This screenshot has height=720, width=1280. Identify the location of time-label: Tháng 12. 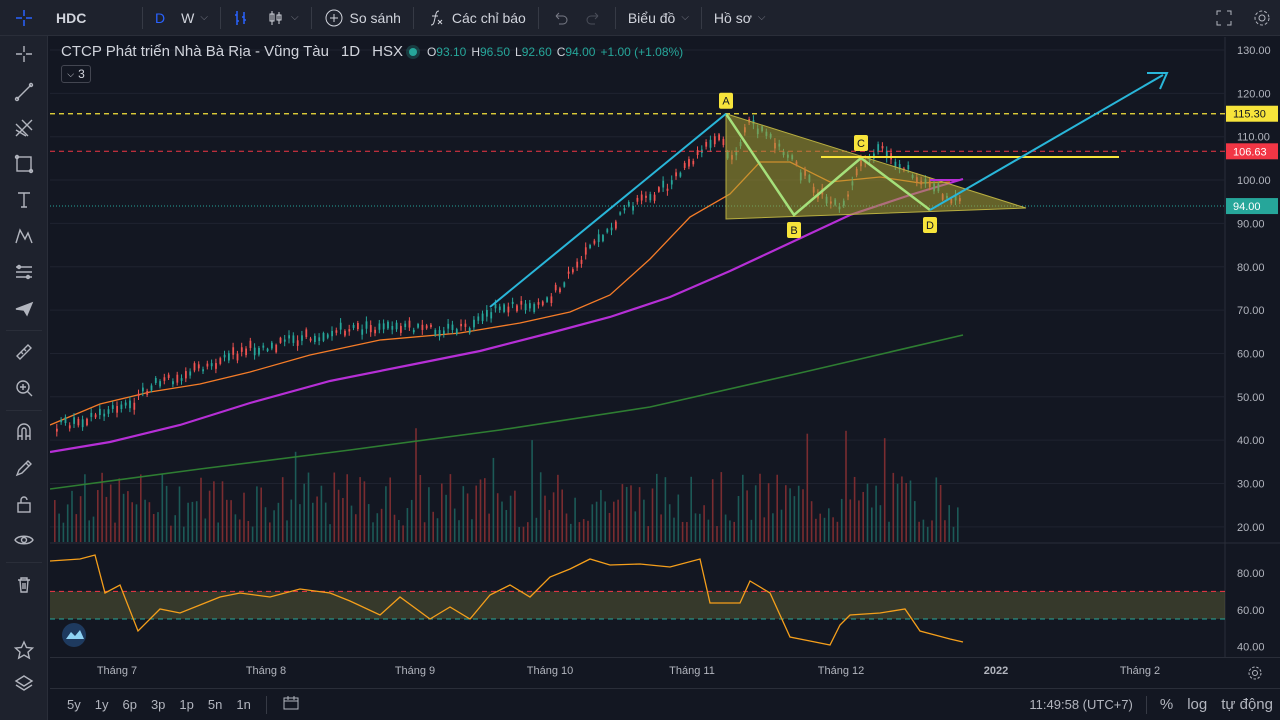
(841, 671).